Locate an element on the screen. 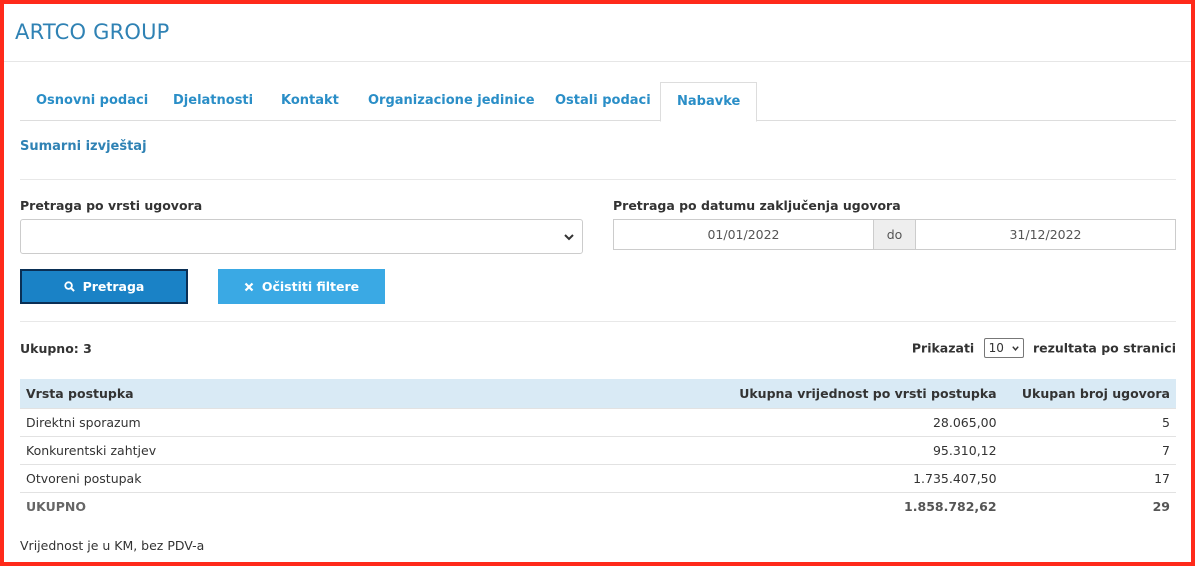 The height and width of the screenshot is (566, 1195). per-page-select: 10 is located at coordinates (1003, 348).